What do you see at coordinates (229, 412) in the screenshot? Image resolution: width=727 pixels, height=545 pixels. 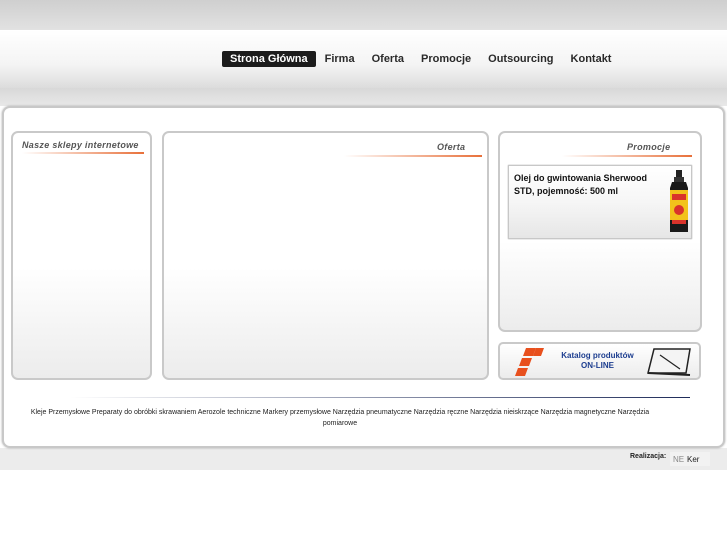 I see `category-link: Aerozole techniczne` at bounding box center [229, 412].